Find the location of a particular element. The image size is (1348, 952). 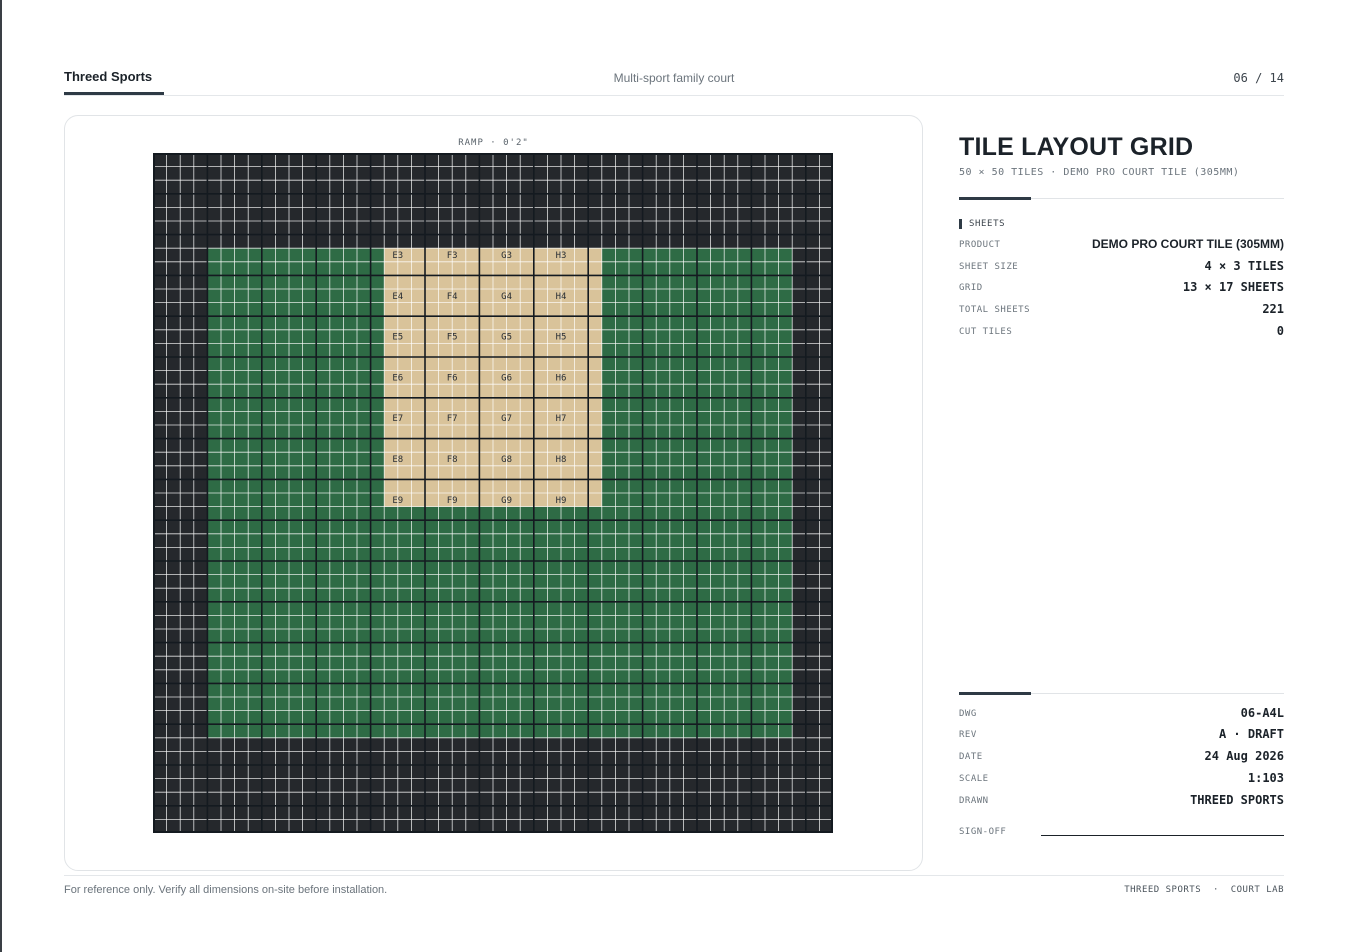

title-divider is located at coordinates (1121, 198).